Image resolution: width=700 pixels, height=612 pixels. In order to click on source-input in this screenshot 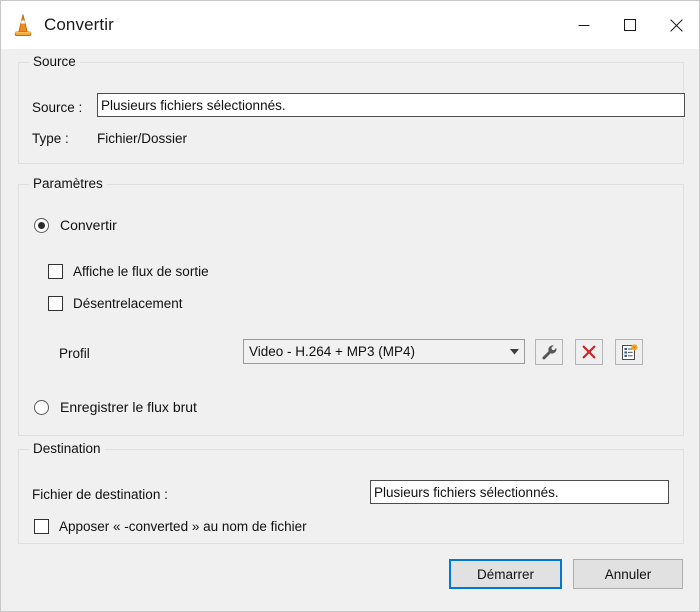, I will do `click(391, 105)`.